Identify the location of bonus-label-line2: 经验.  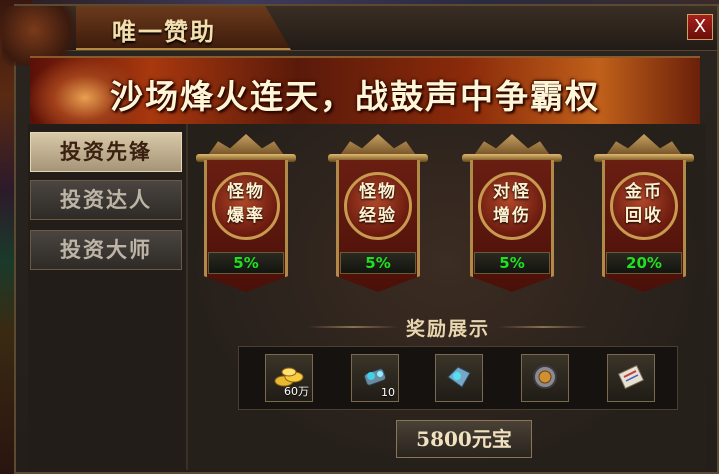
(378, 216).